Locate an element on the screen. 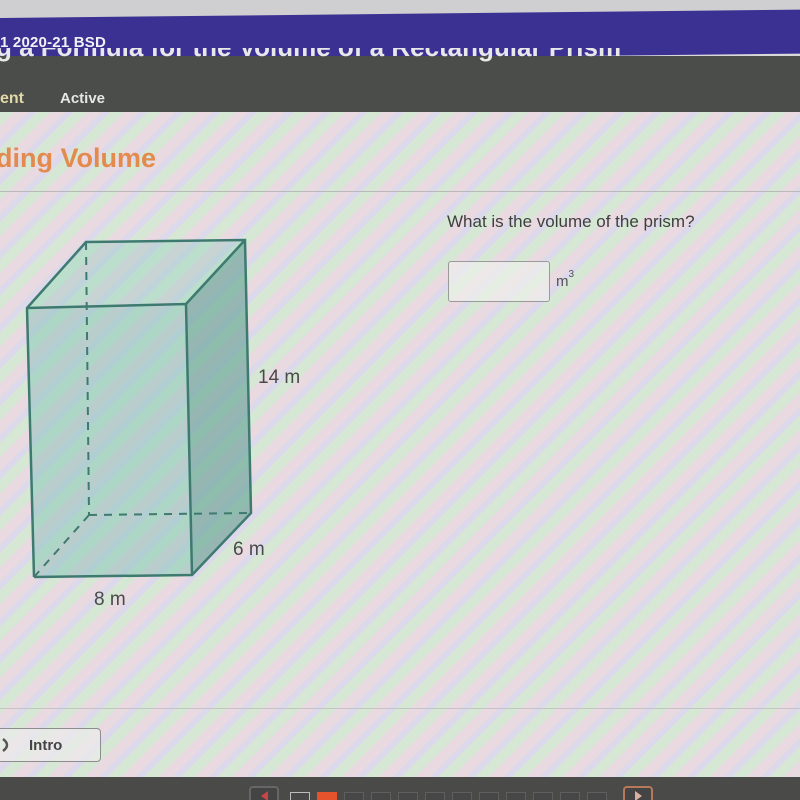 The width and height of the screenshot is (800, 800). intro-label: Intro is located at coordinates (46, 745).